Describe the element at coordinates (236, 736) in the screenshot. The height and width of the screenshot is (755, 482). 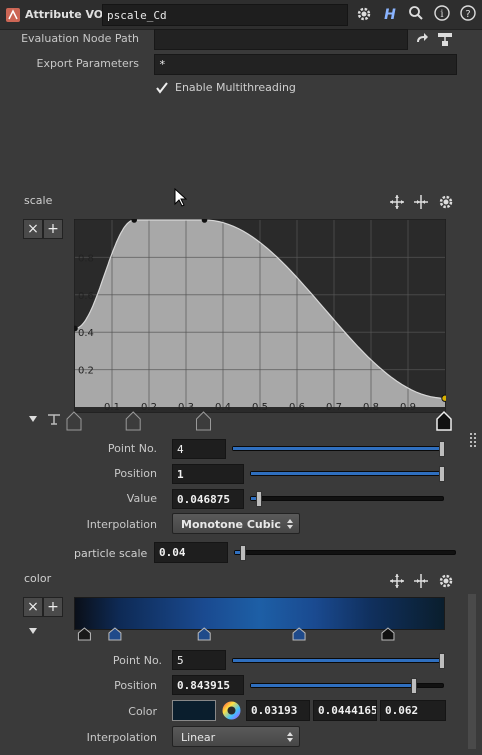
I see `color-interp-dropdown: Linear` at that location.